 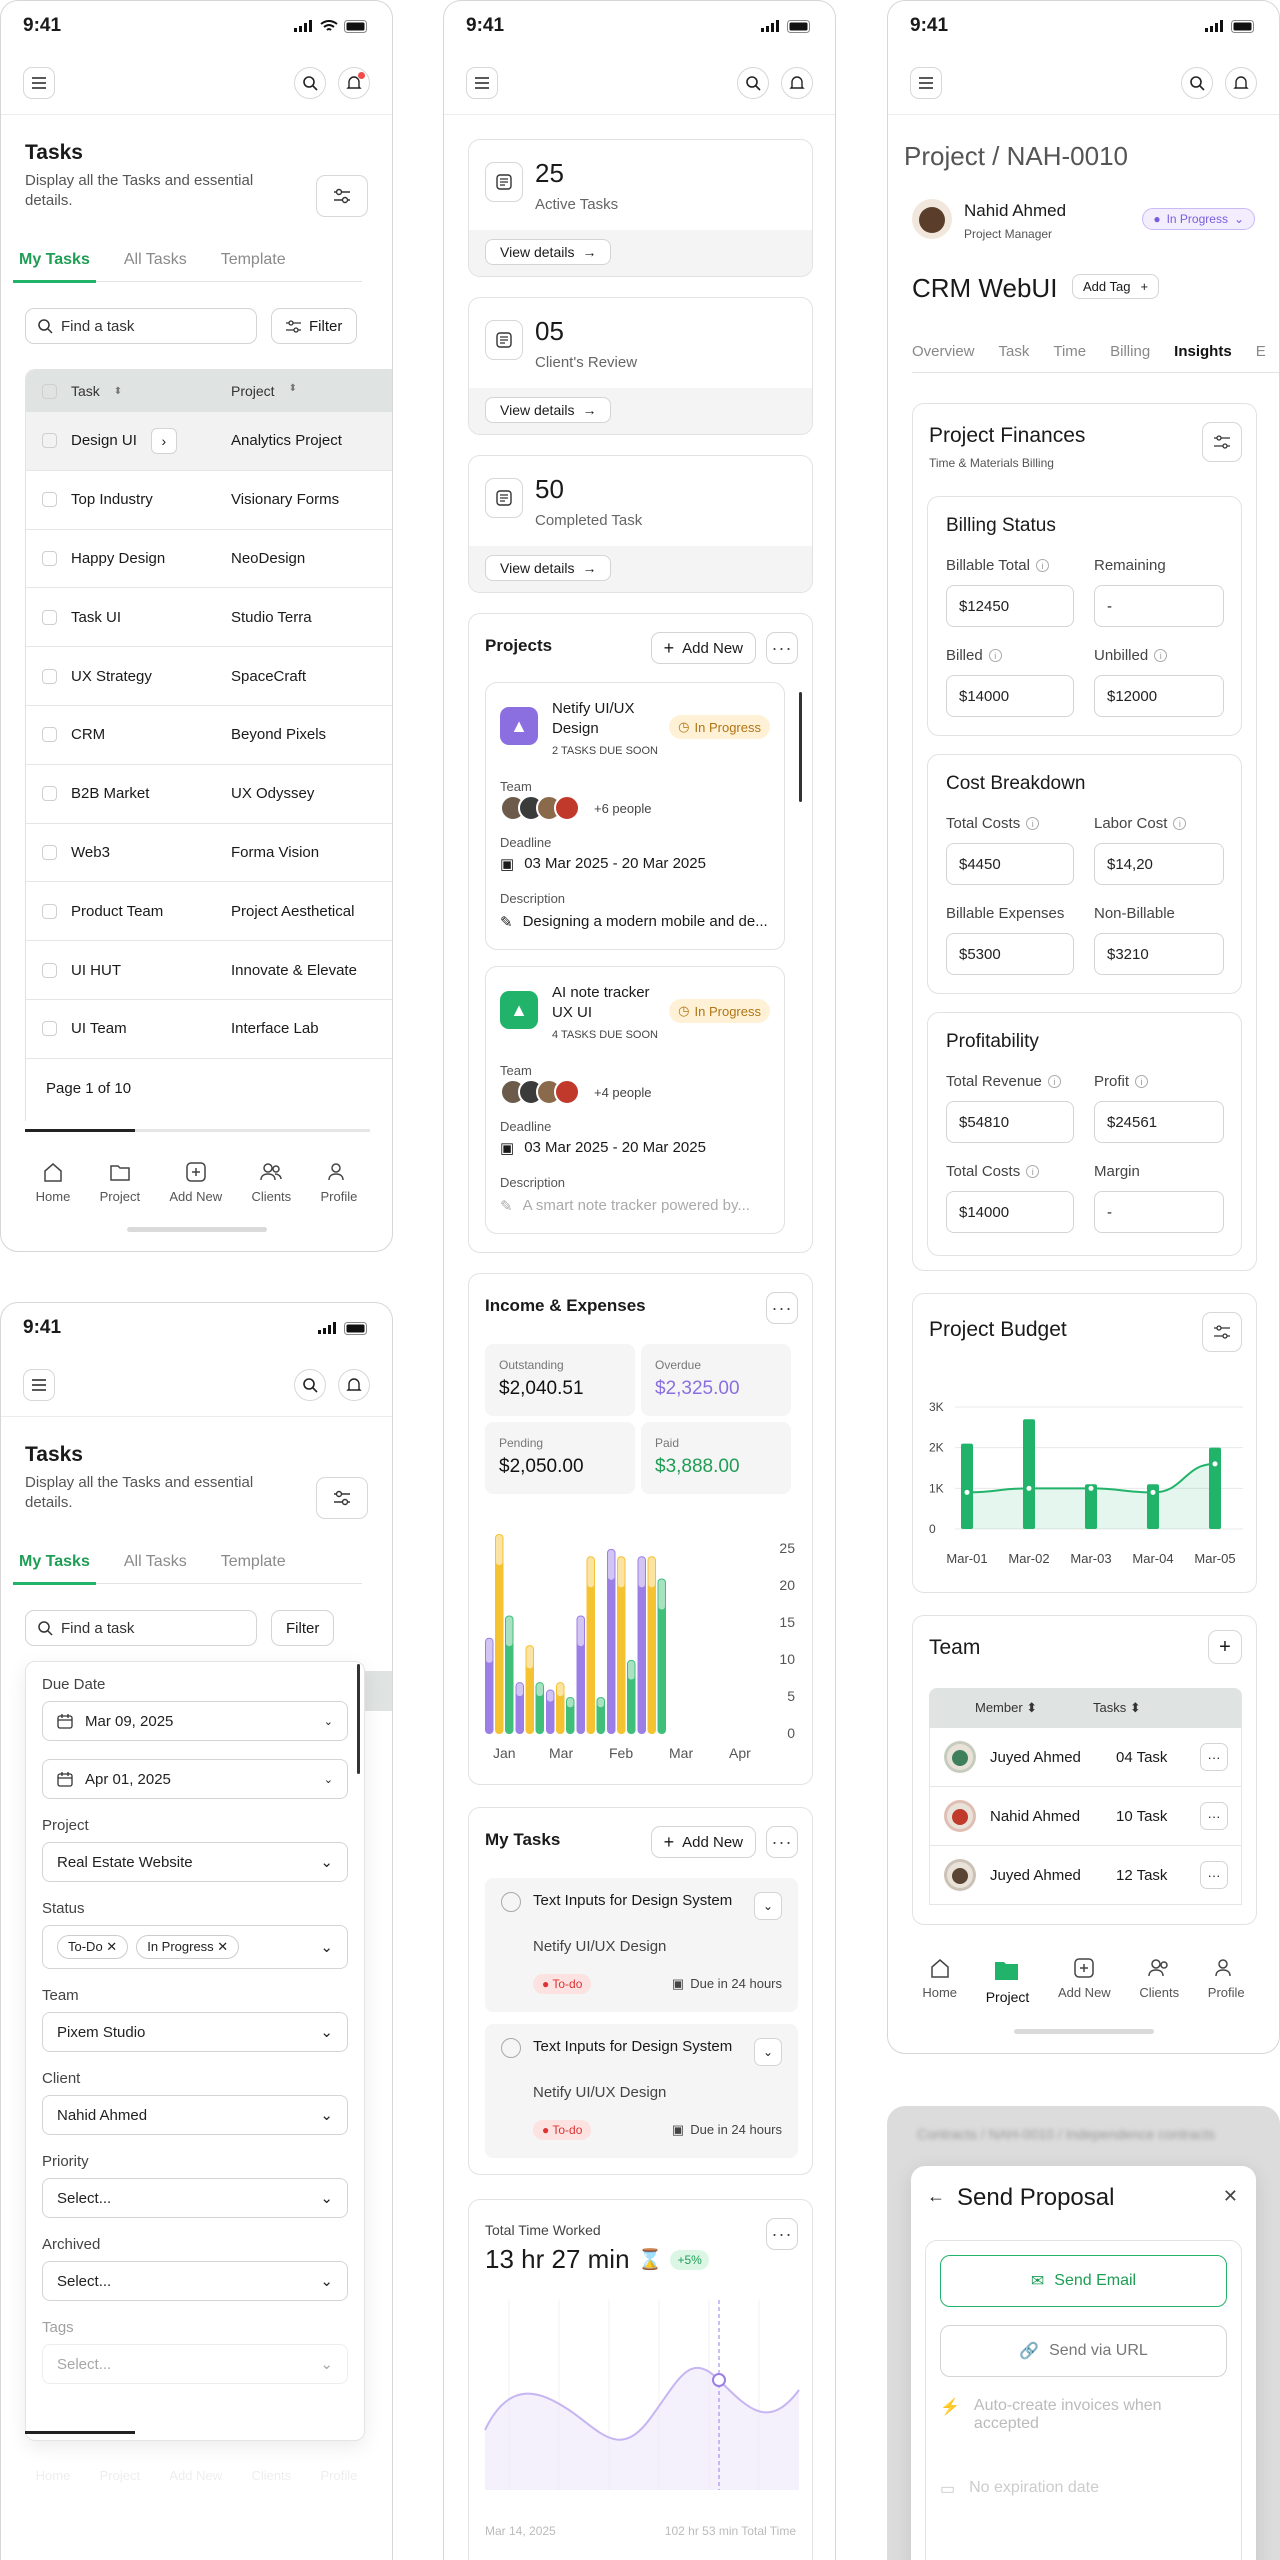 I want to click on date-from-select: Mar 09, 2025 ⌄, so click(x=195, y=1721).